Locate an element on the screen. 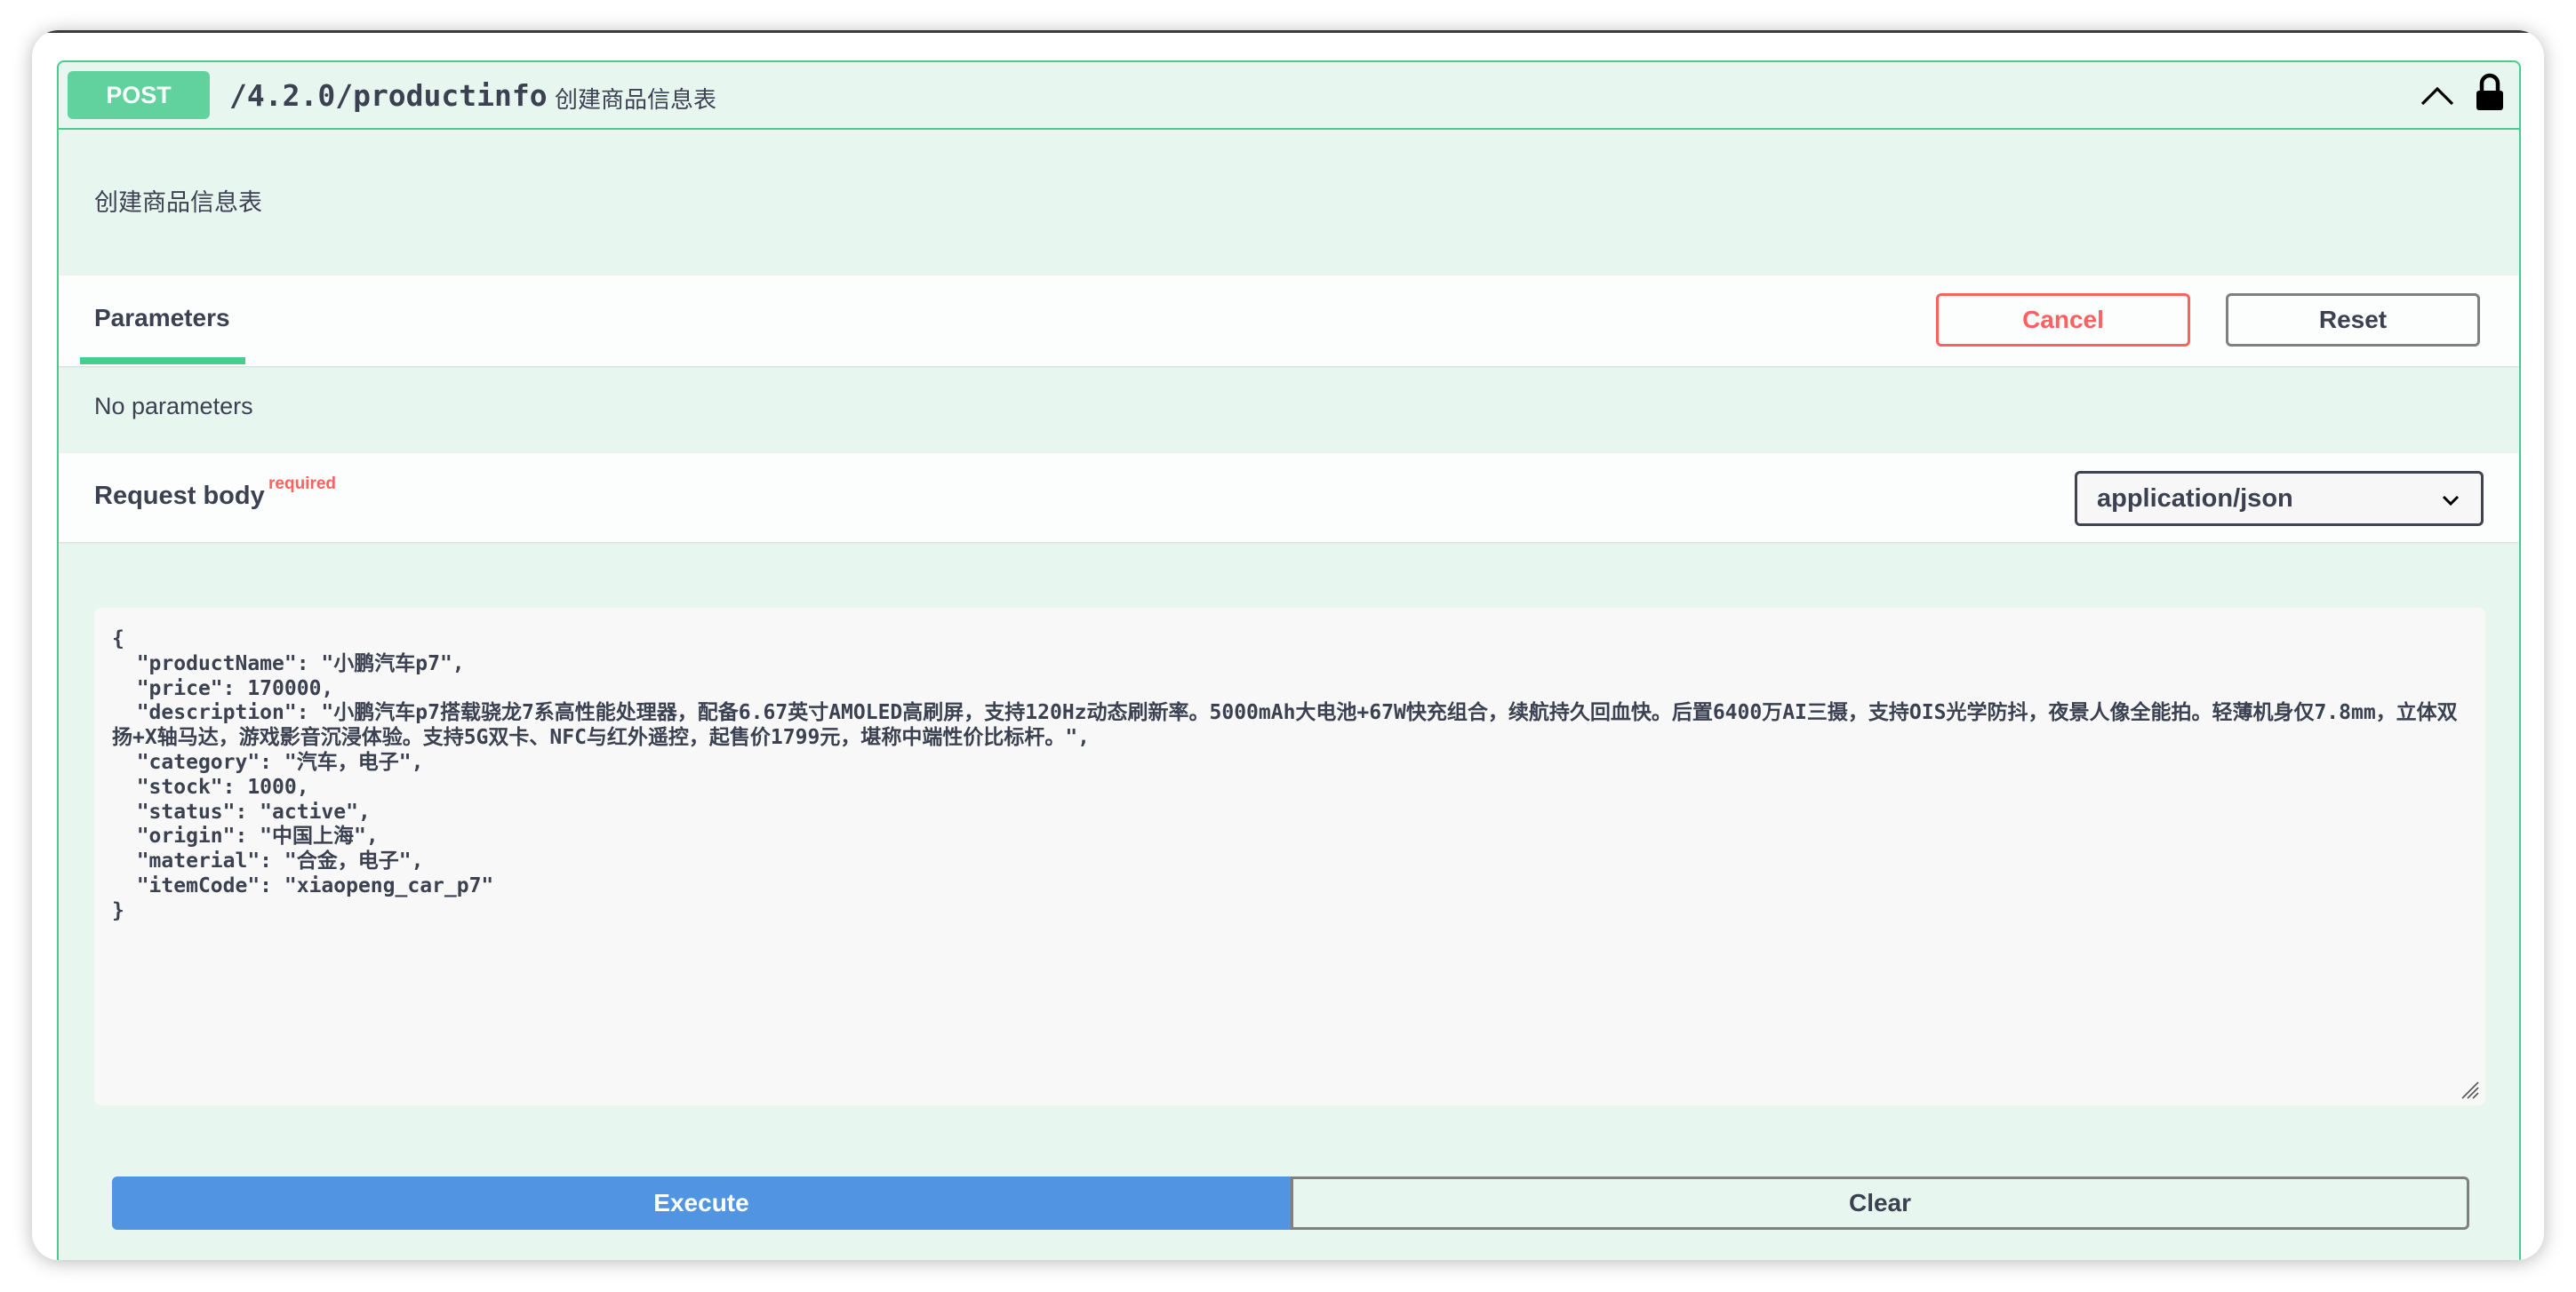 The height and width of the screenshot is (1292, 2576). endpoint-summary: 创建商品信息表 is located at coordinates (636, 100).